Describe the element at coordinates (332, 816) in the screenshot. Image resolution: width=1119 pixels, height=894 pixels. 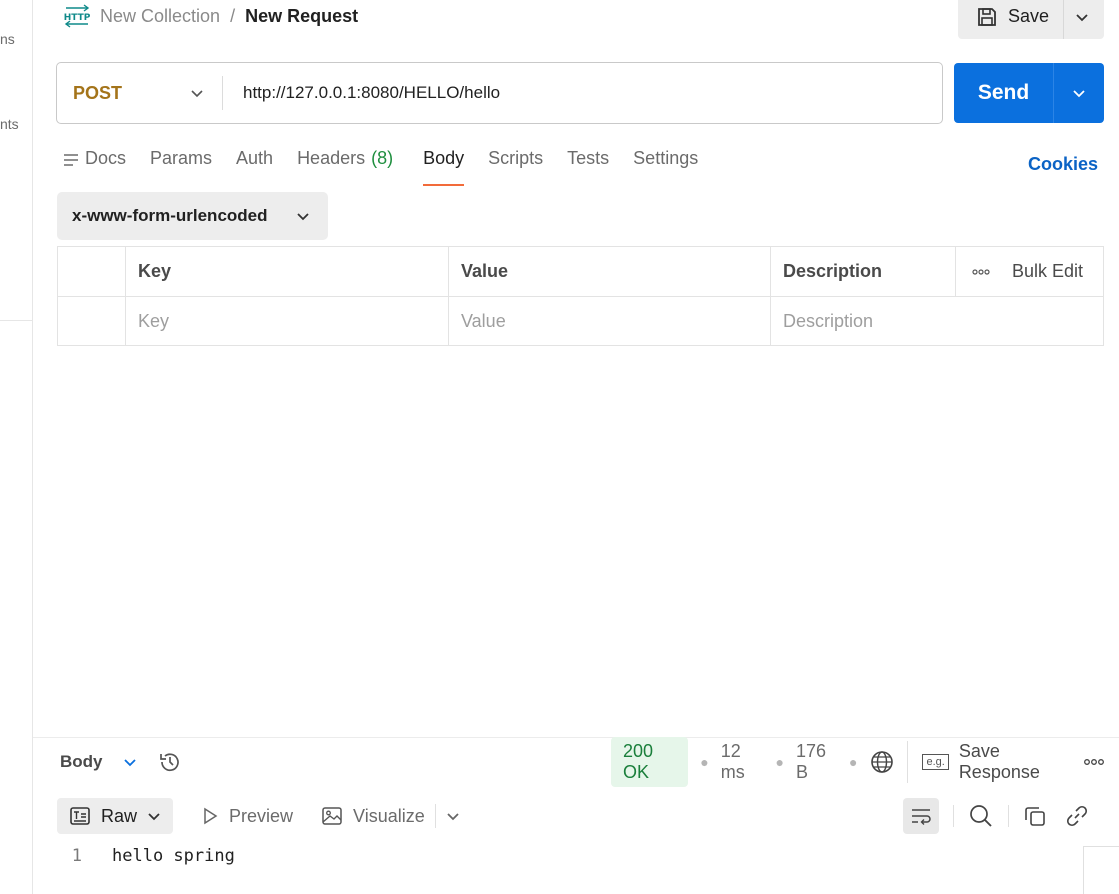
I see `image-icon` at that location.